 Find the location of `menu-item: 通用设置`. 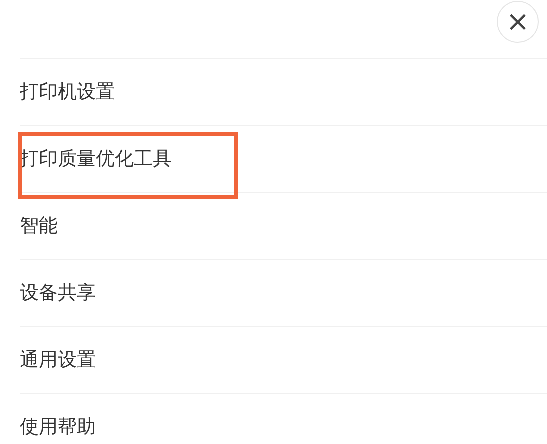

menu-item: 通用设置 is located at coordinates (58, 360).